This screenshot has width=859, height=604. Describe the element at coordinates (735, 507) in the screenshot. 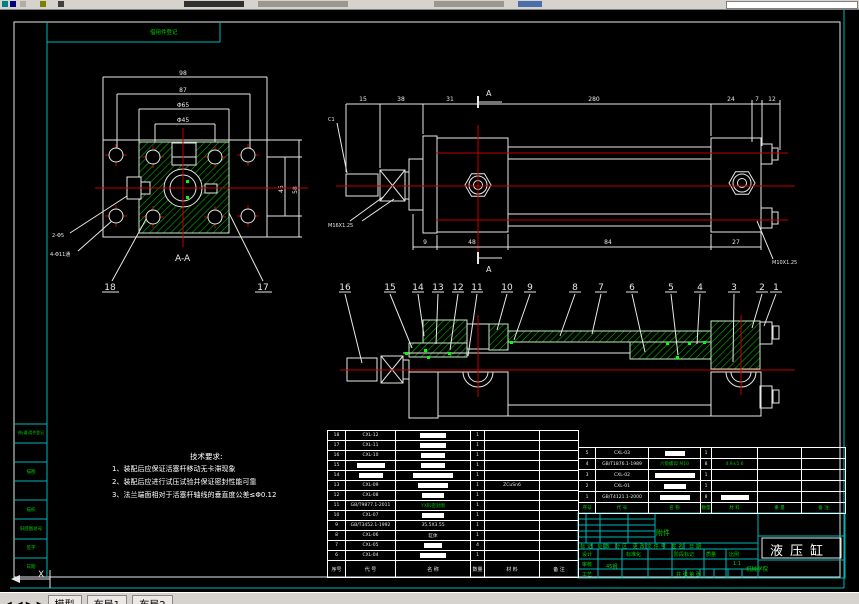

I see `bom-cell: 材 料` at that location.